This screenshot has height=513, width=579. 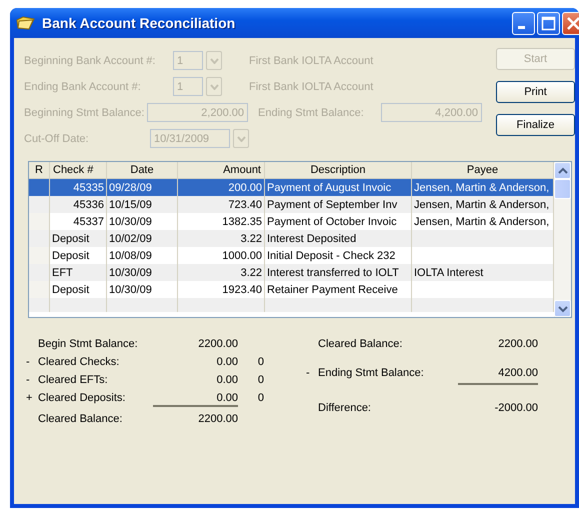 I want to click on summary-value: 4200.00, so click(x=498, y=376).